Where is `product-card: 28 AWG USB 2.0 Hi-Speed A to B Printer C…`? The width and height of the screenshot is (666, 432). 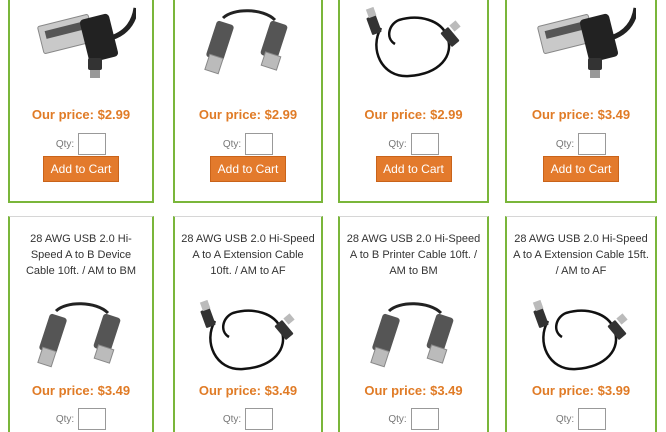
product-card: 28 AWG USB 2.0 Hi-Speed A to B Printer C… is located at coordinates (413, 324).